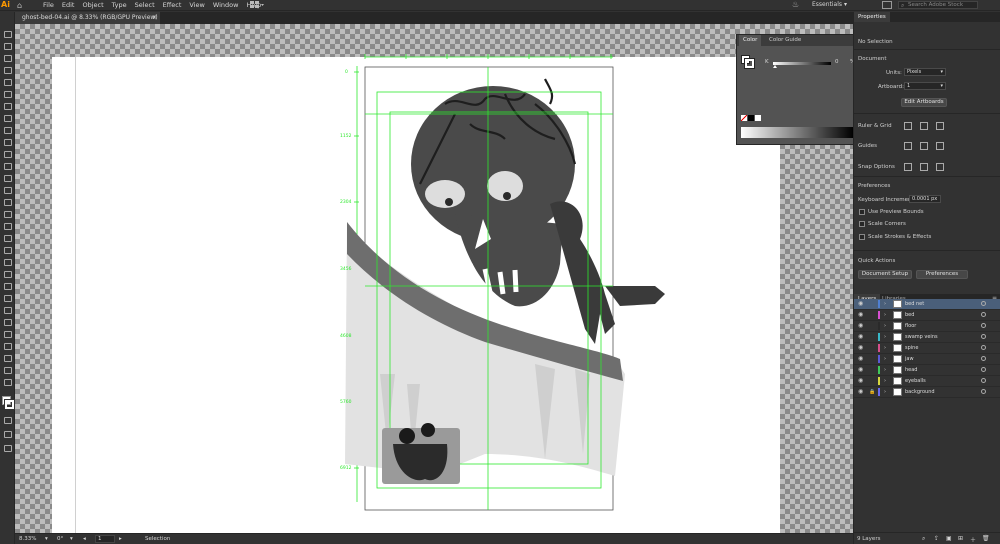 This screenshot has width=1000, height=544. Describe the element at coordinates (927, 392) in the screenshot. I see `layer-row: ◉ 🔒 › background` at that location.